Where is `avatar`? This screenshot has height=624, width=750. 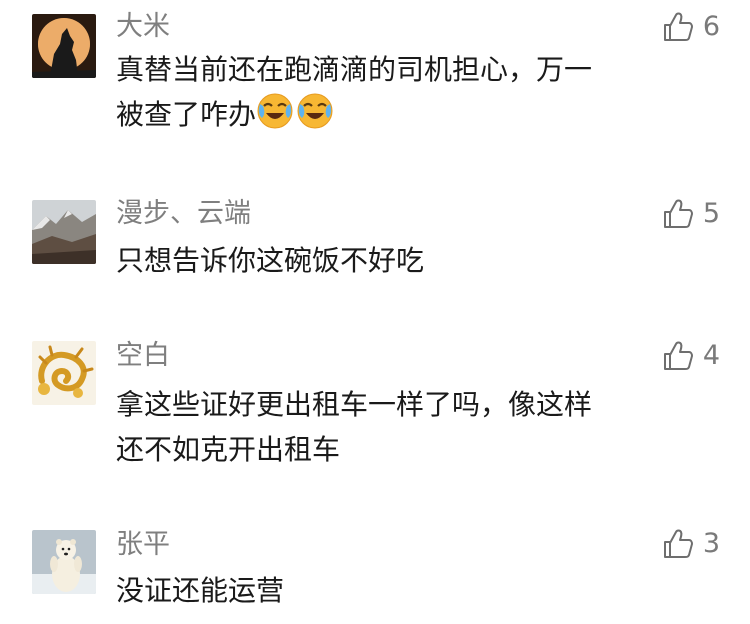 avatar is located at coordinates (64, 562).